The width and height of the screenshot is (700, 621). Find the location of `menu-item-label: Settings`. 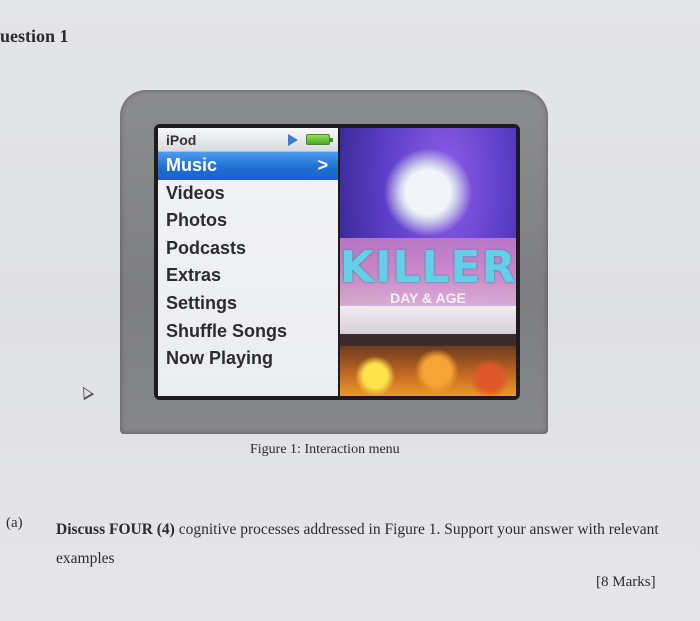

menu-item-label: Settings is located at coordinates (202, 302).